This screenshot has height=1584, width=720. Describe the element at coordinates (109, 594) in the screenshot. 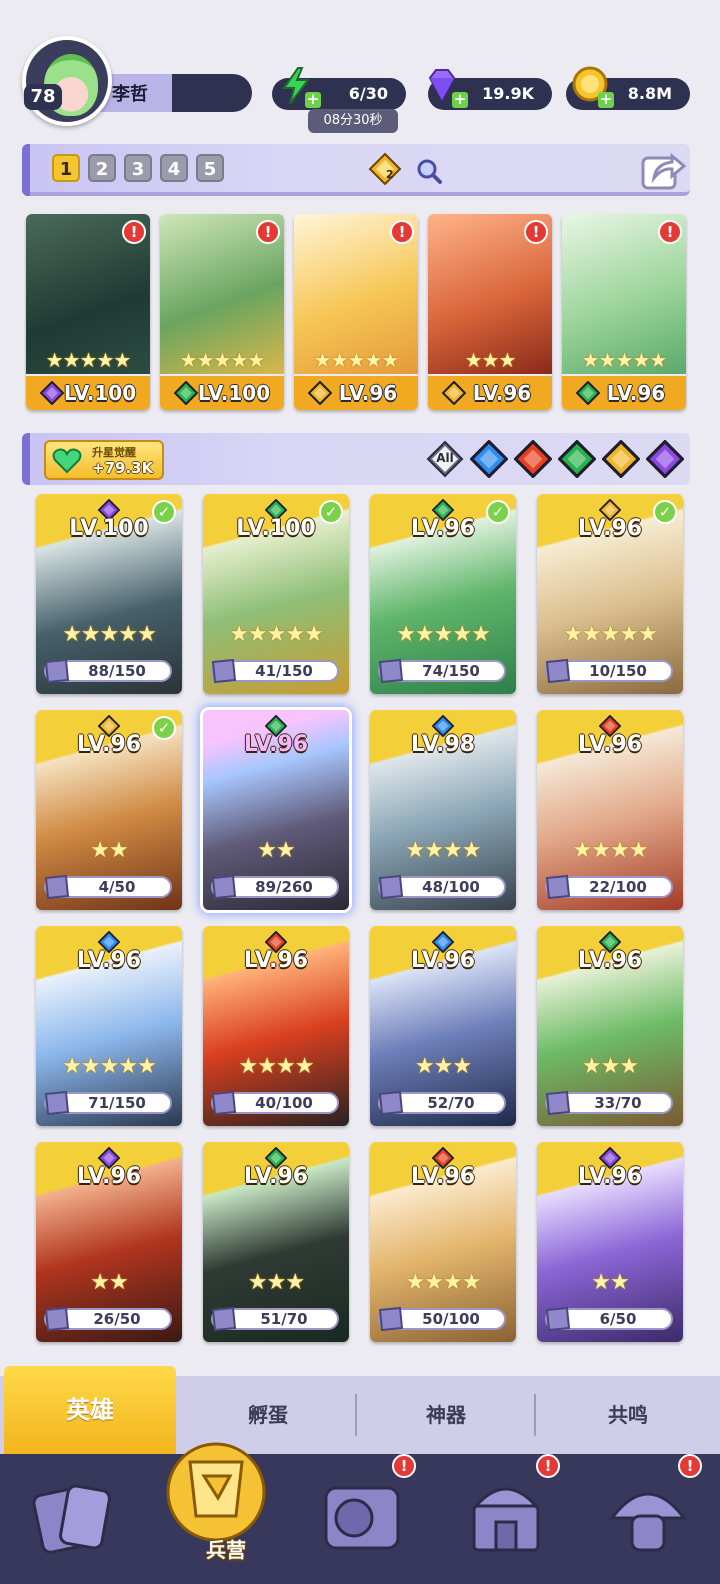

I see `hero-card: LV.100 ★★★★★ 88/150 ✓` at that location.